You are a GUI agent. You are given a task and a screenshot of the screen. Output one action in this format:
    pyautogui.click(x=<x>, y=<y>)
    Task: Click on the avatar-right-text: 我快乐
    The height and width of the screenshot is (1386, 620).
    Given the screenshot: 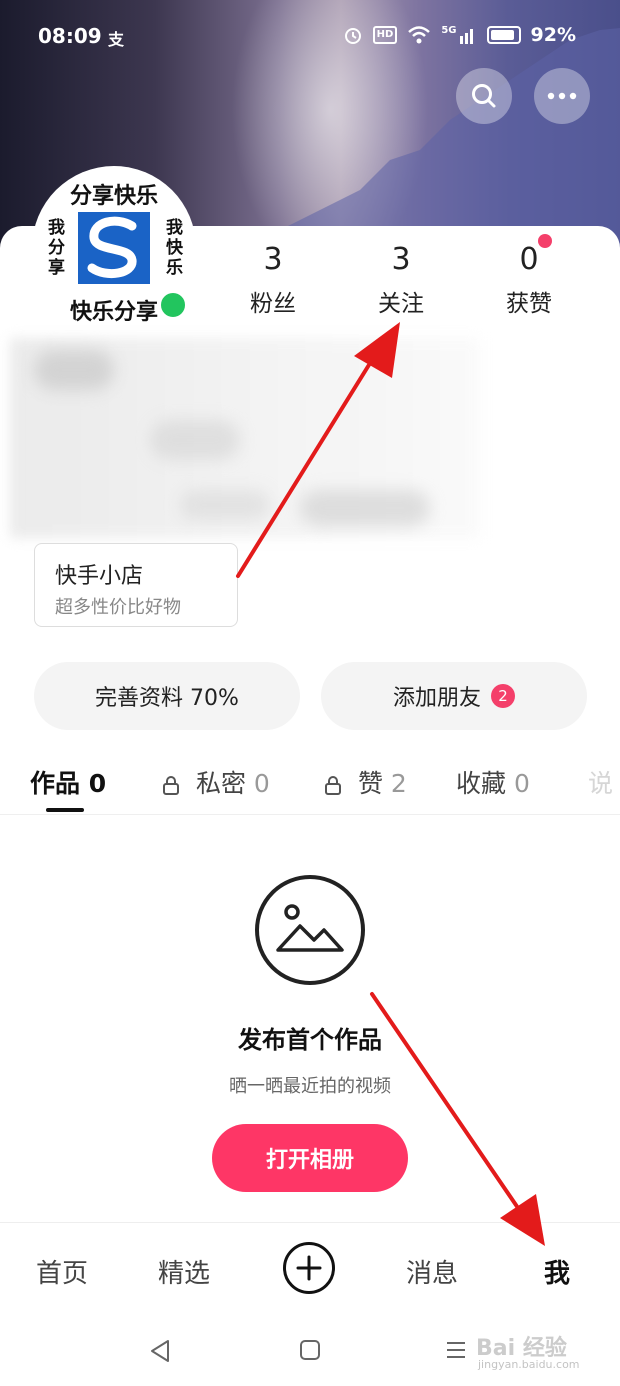 What is the action you would take?
    pyautogui.click(x=174, y=248)
    